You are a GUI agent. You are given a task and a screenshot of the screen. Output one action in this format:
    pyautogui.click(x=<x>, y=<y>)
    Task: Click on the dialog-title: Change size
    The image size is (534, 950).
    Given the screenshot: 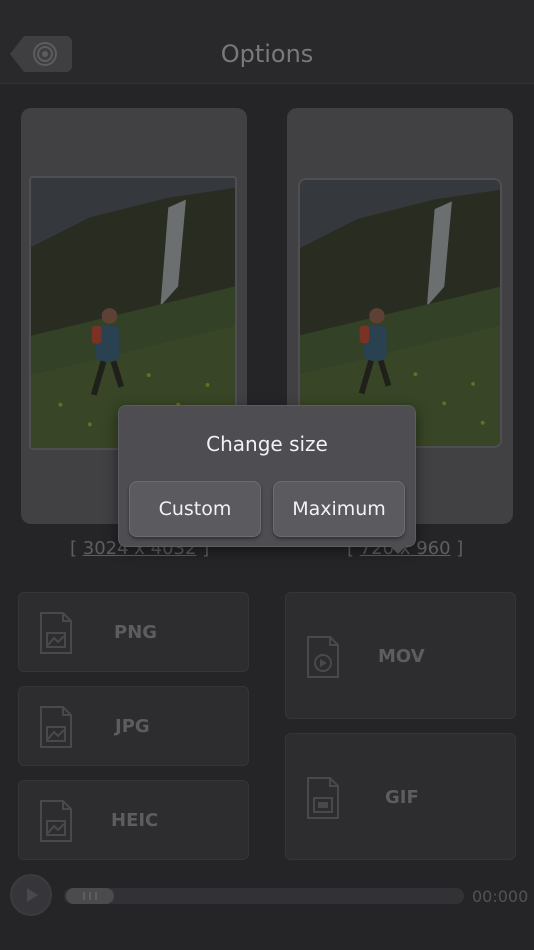 What is the action you would take?
    pyautogui.click(x=267, y=444)
    